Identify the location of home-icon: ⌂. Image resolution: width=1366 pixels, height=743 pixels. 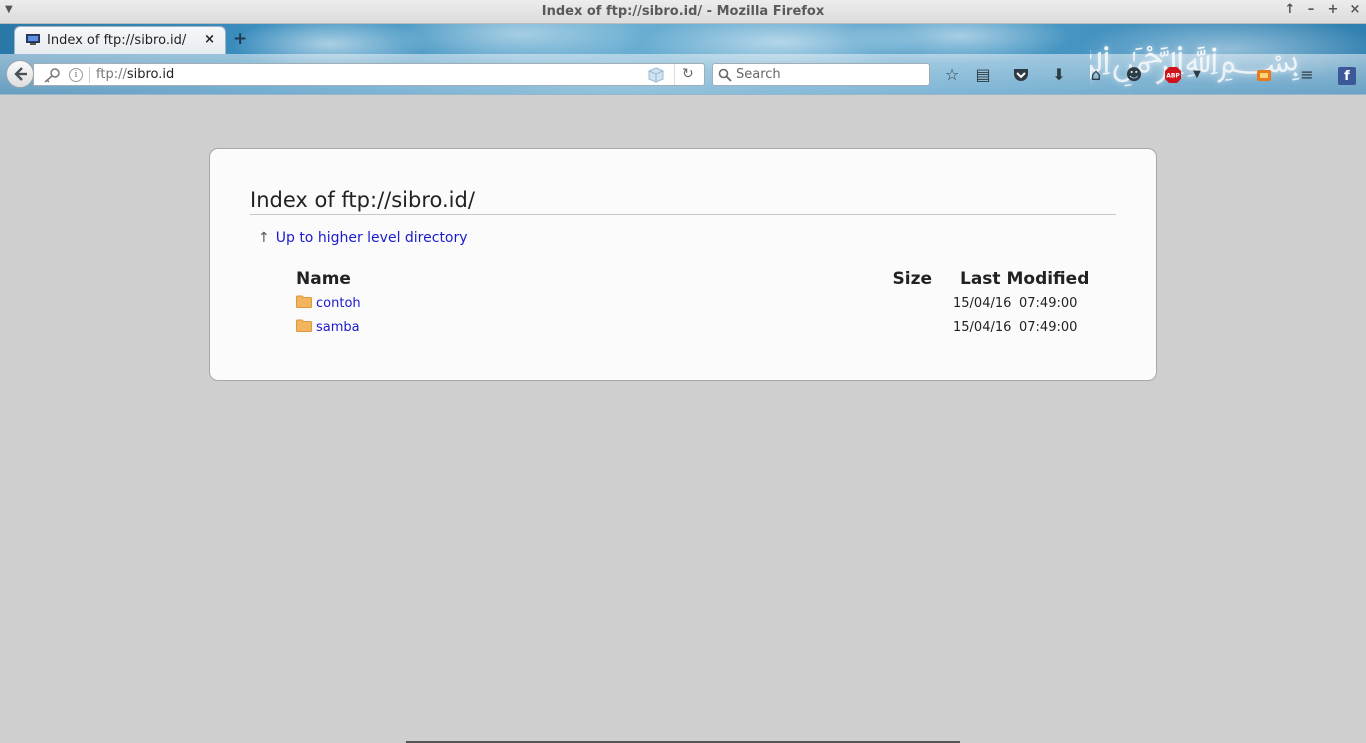
(1096, 75).